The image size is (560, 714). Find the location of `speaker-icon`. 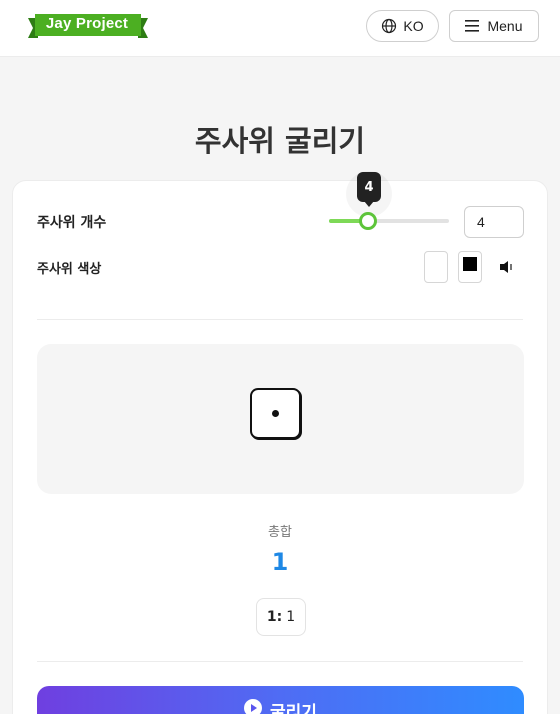

speaker-icon is located at coordinates (507, 267).